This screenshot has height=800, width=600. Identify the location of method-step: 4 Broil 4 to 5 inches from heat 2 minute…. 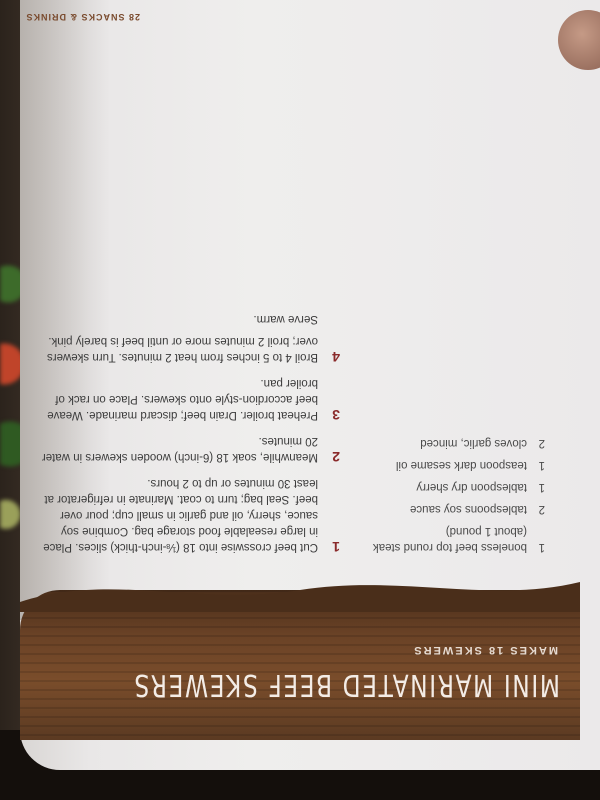
(190, 349).